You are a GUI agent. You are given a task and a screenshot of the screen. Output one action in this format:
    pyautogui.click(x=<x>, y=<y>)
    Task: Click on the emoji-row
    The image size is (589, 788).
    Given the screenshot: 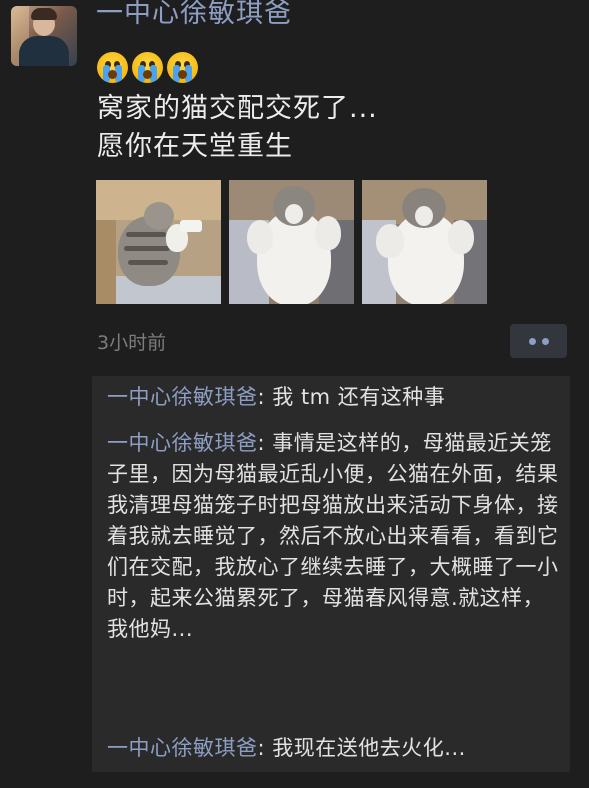 What is the action you would take?
    pyautogui.click(x=147, y=67)
    